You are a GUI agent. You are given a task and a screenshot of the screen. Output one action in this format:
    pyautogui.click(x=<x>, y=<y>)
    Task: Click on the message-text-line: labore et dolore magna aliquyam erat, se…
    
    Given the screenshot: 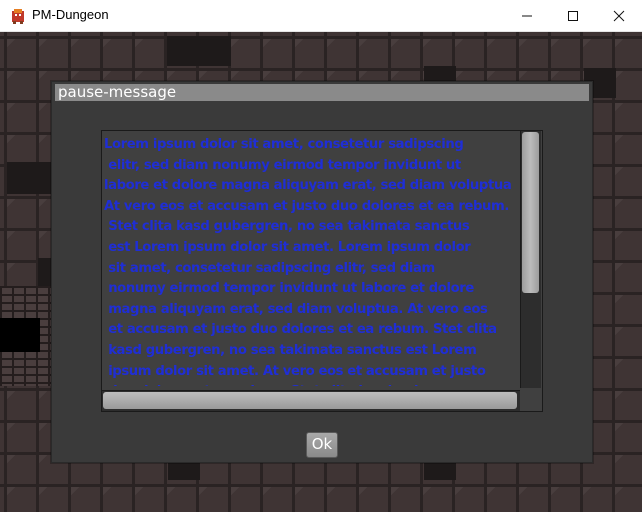 What is the action you would take?
    pyautogui.click(x=308, y=186)
    